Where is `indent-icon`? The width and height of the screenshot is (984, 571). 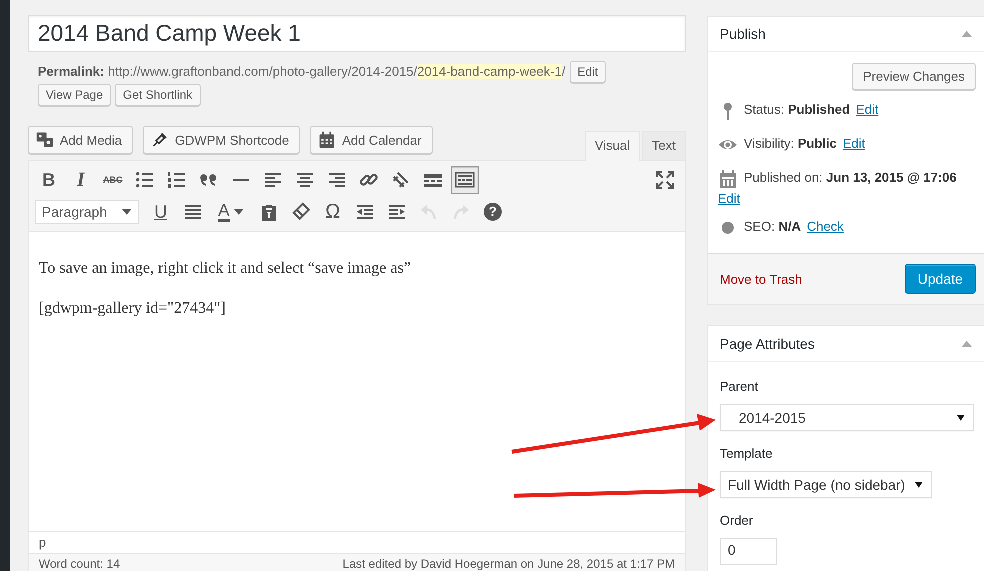
indent-icon is located at coordinates (397, 212).